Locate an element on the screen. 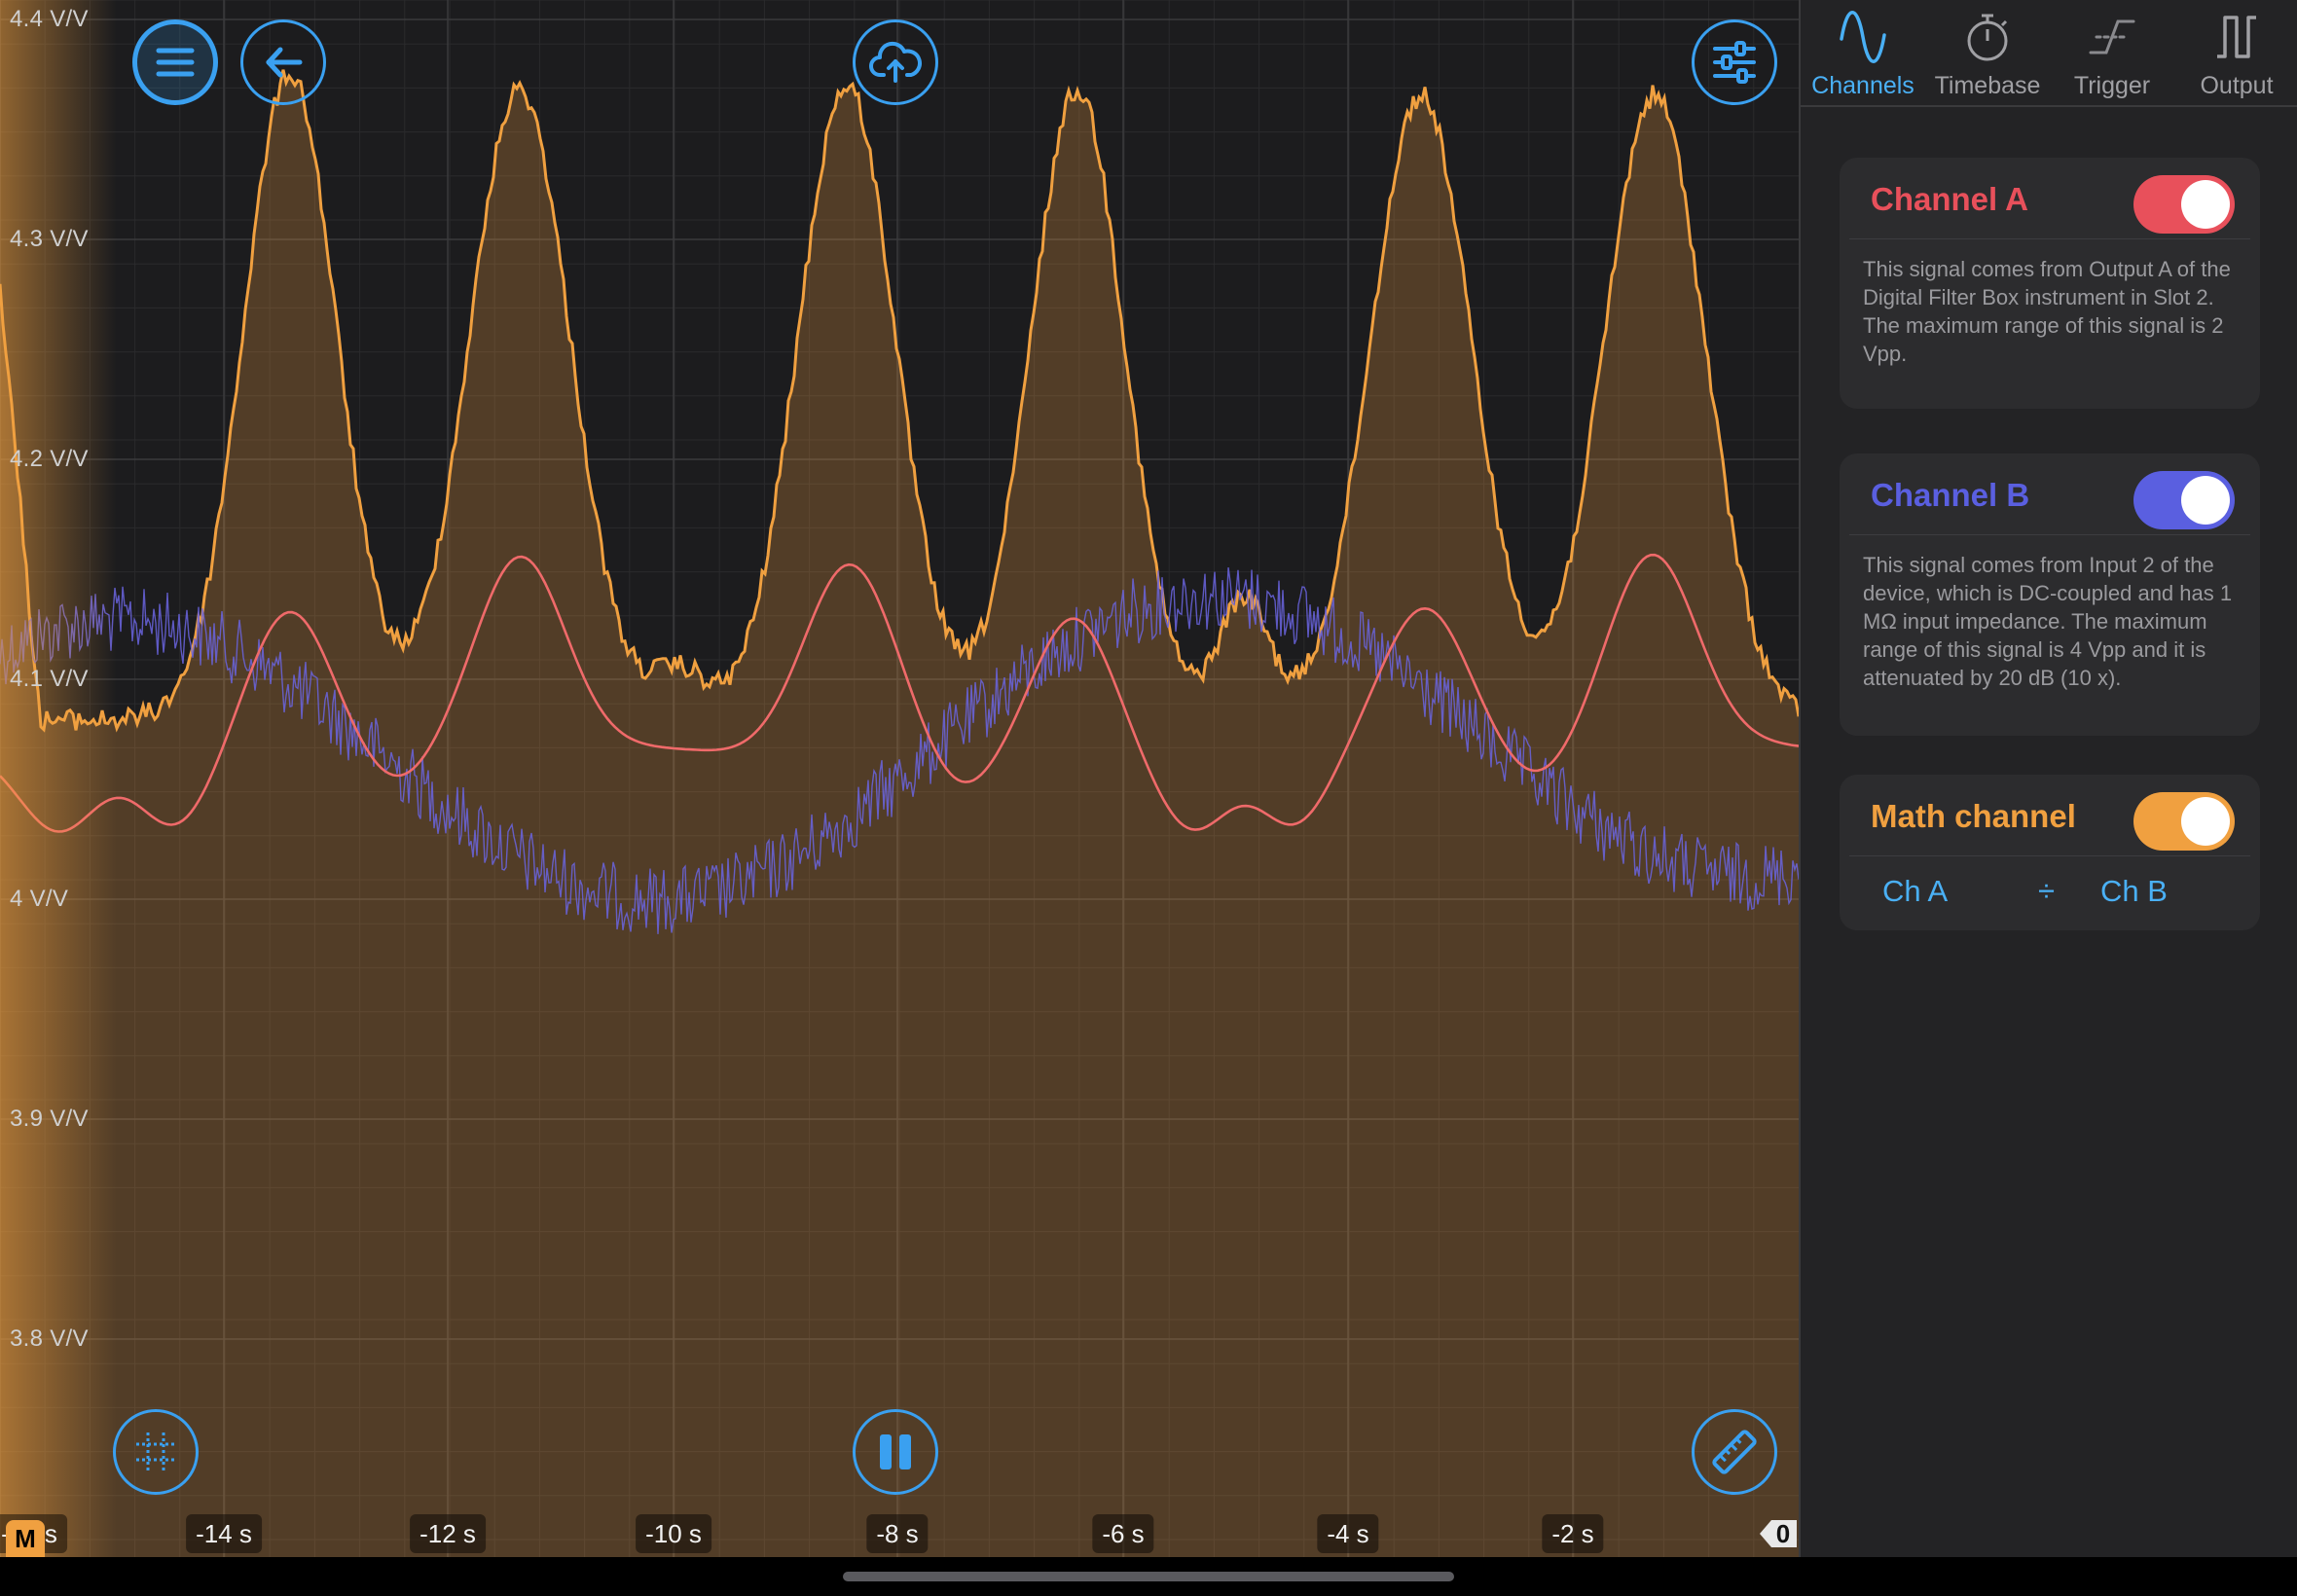 This screenshot has width=2297, height=1596. sine-wave-icon is located at coordinates (1863, 37).